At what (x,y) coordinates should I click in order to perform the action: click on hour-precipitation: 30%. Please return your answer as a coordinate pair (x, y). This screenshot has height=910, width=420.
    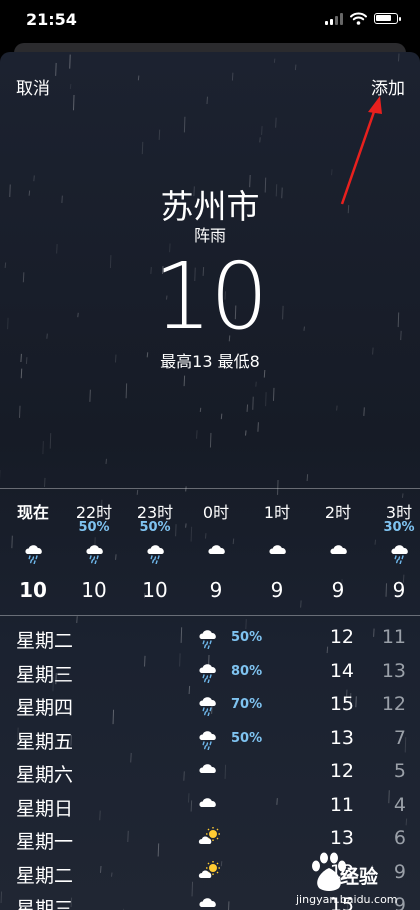
    Looking at the image, I should click on (399, 527).